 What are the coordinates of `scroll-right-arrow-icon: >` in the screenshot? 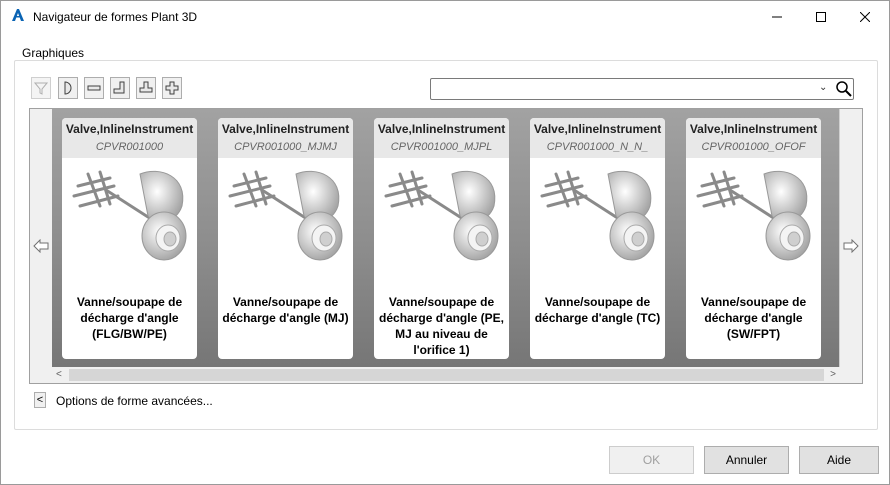 It's located at (833, 374).